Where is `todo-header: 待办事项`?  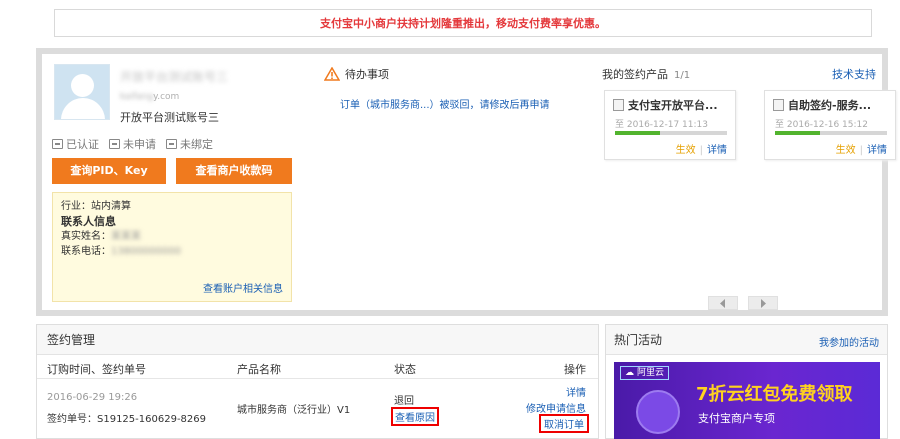 todo-header: 待办事项 is located at coordinates (356, 74).